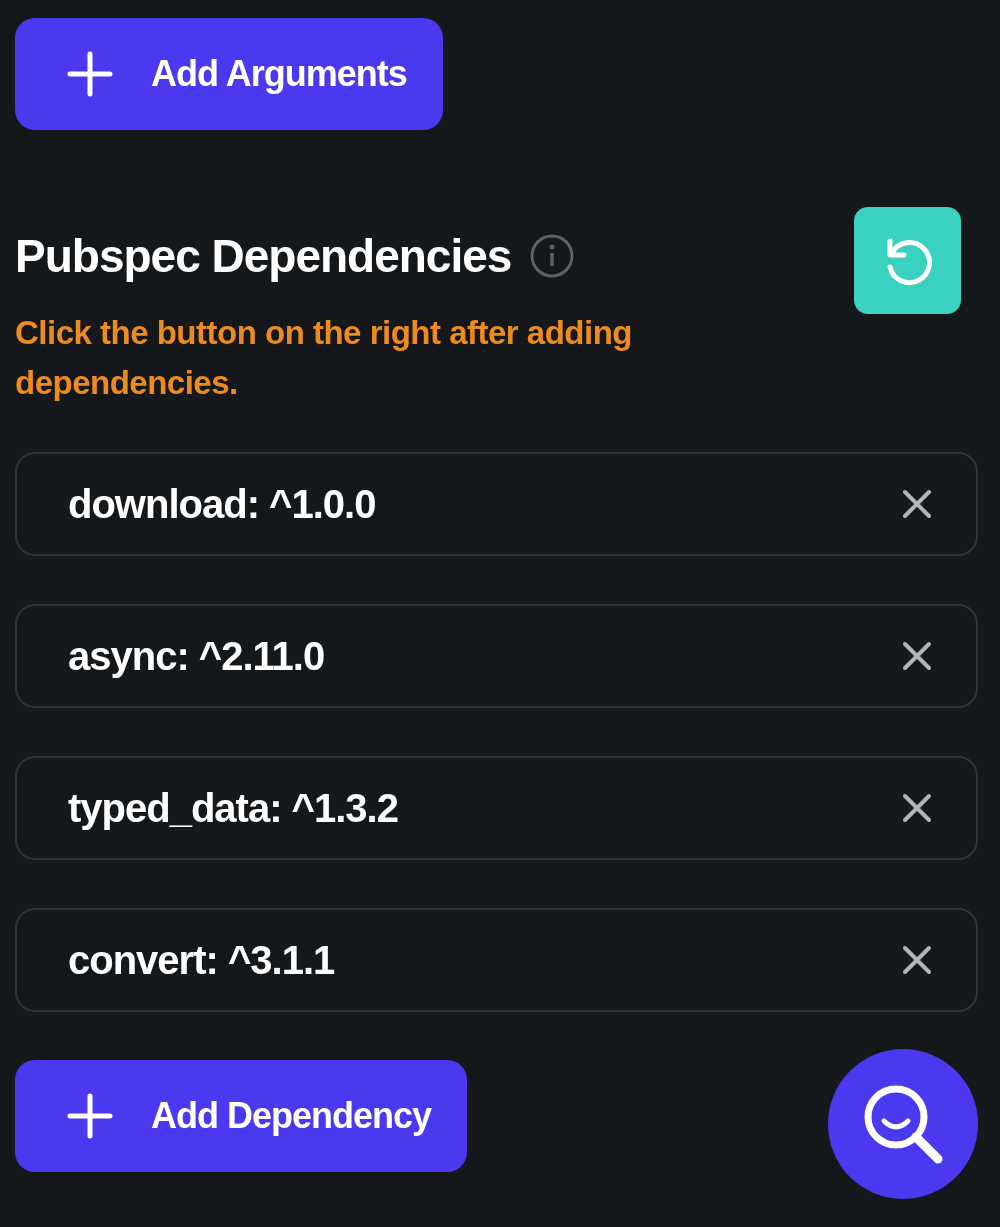 This screenshot has height=1227, width=1000. Describe the element at coordinates (263, 255) in the screenshot. I see `section-title: Pubspec Dependencies` at that location.